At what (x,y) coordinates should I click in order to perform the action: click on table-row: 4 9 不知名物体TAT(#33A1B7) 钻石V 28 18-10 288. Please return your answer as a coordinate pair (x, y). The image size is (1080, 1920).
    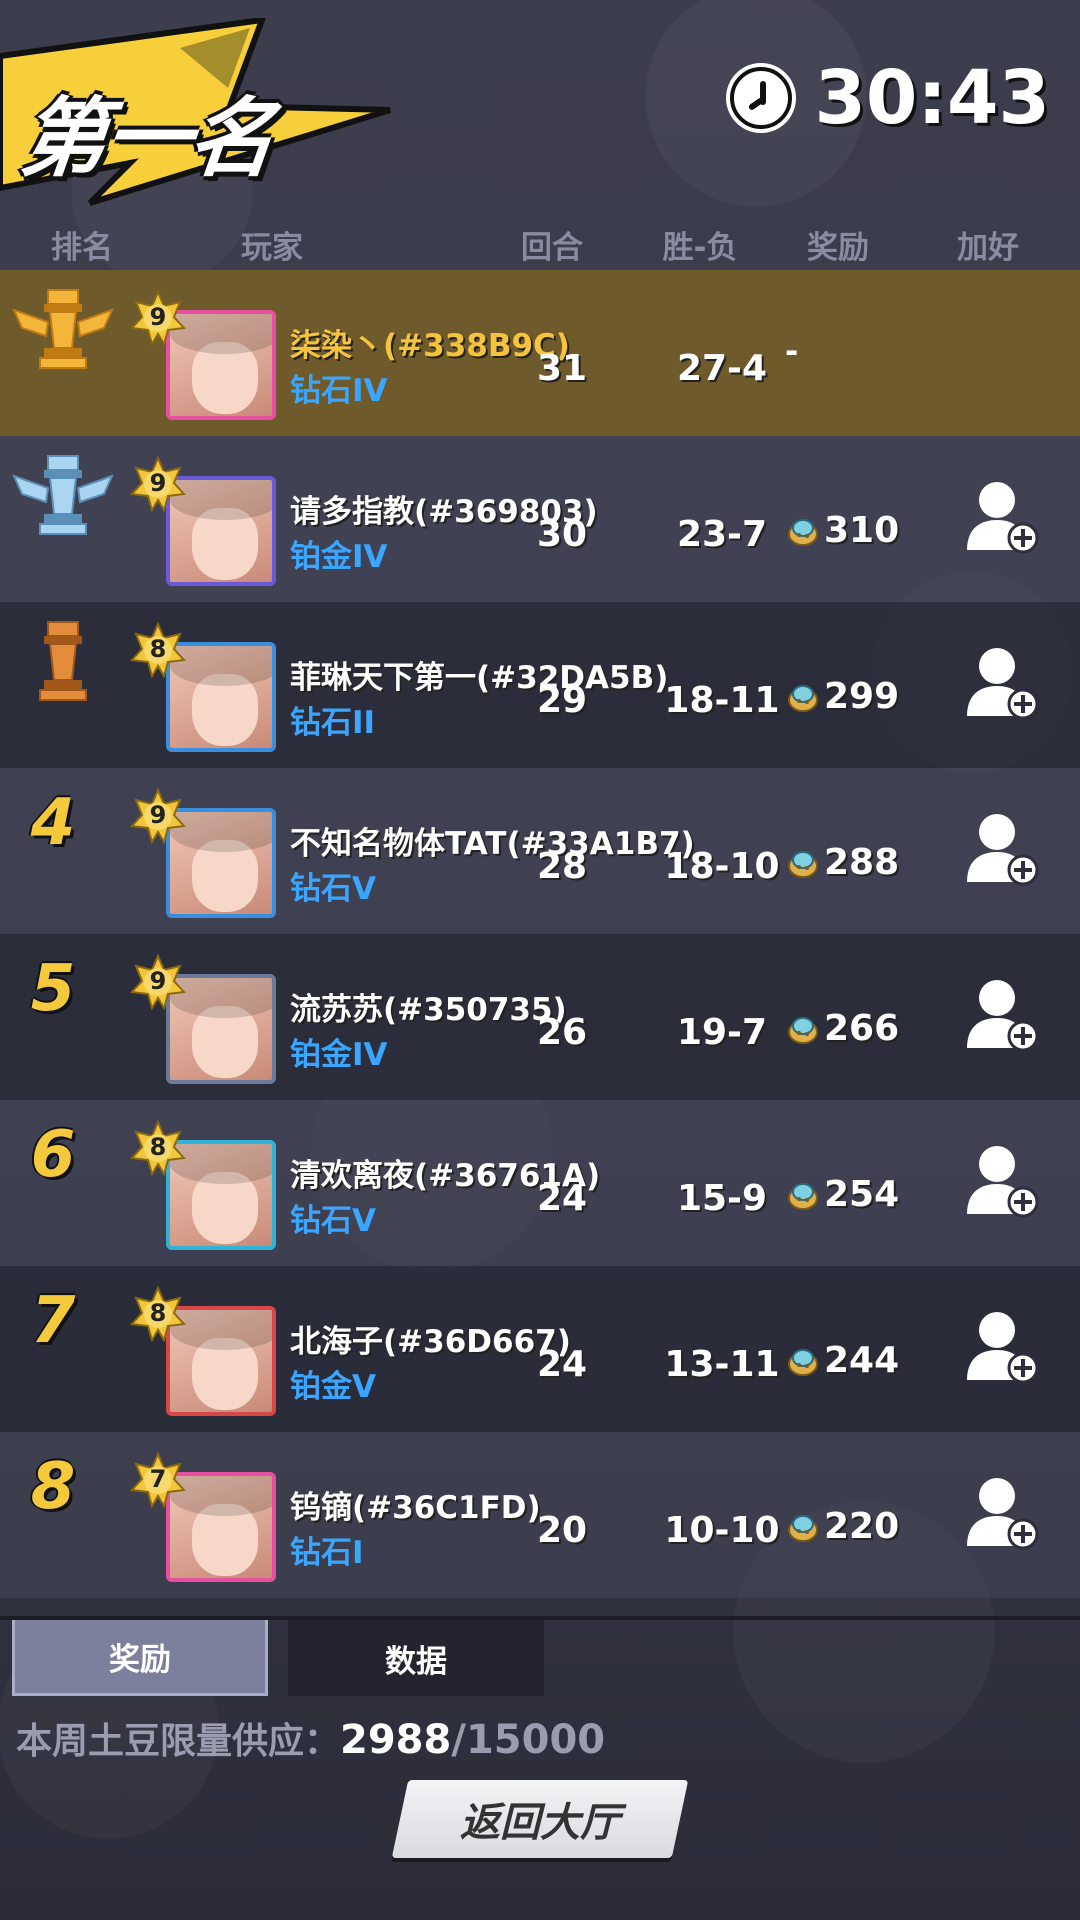
    Looking at the image, I should click on (540, 851).